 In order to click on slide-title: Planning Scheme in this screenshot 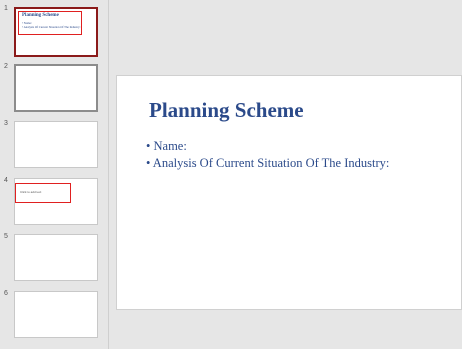, I will do `click(226, 110)`.